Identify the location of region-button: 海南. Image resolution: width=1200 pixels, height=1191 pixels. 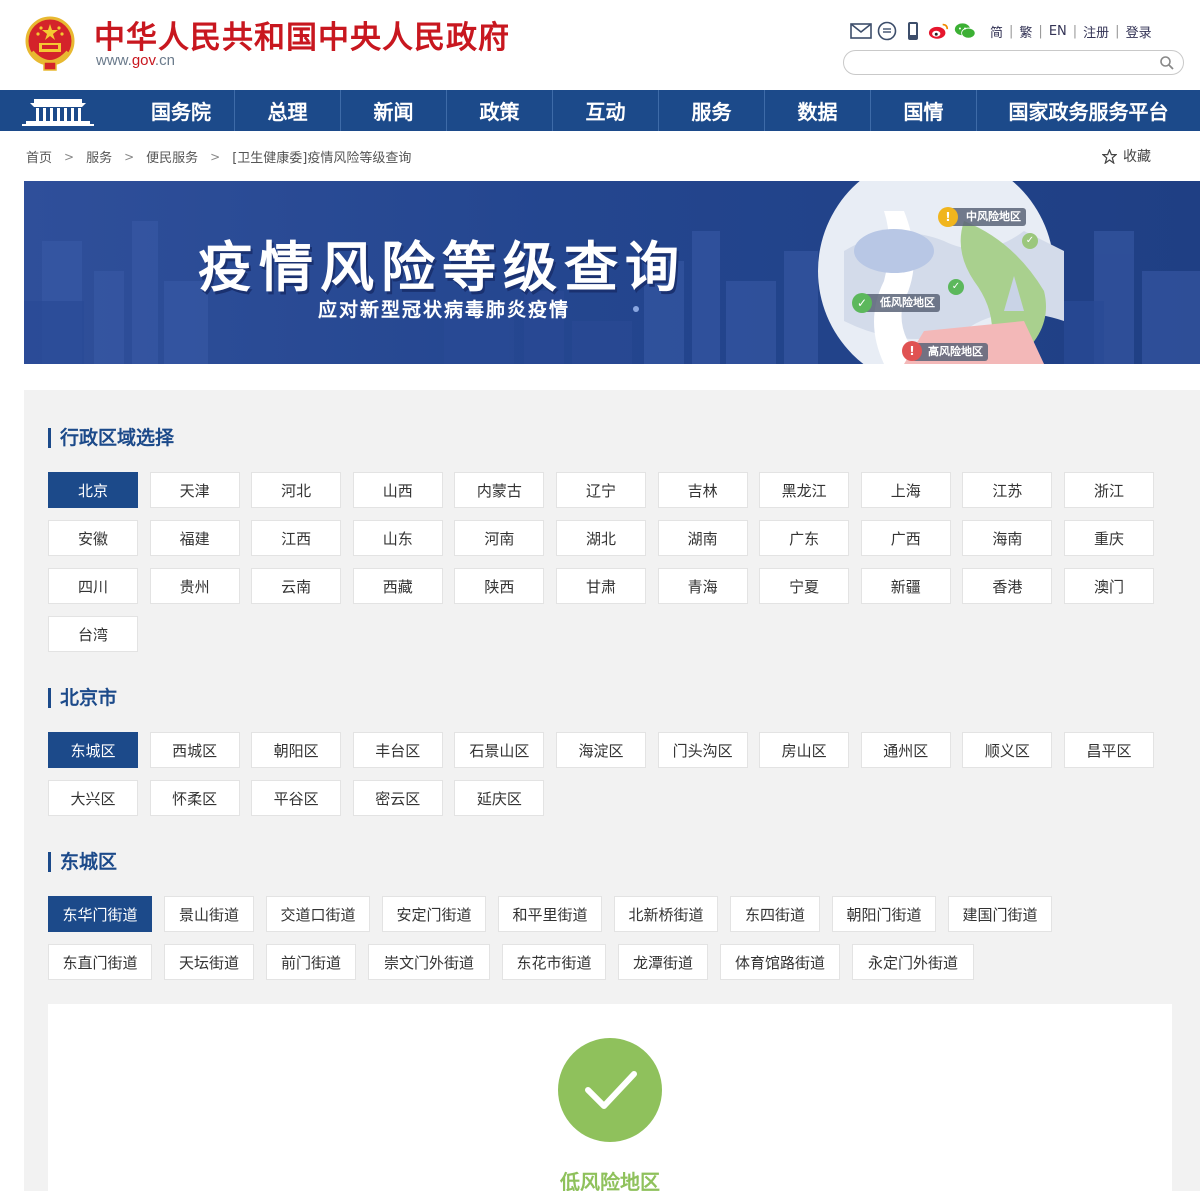
(1007, 538).